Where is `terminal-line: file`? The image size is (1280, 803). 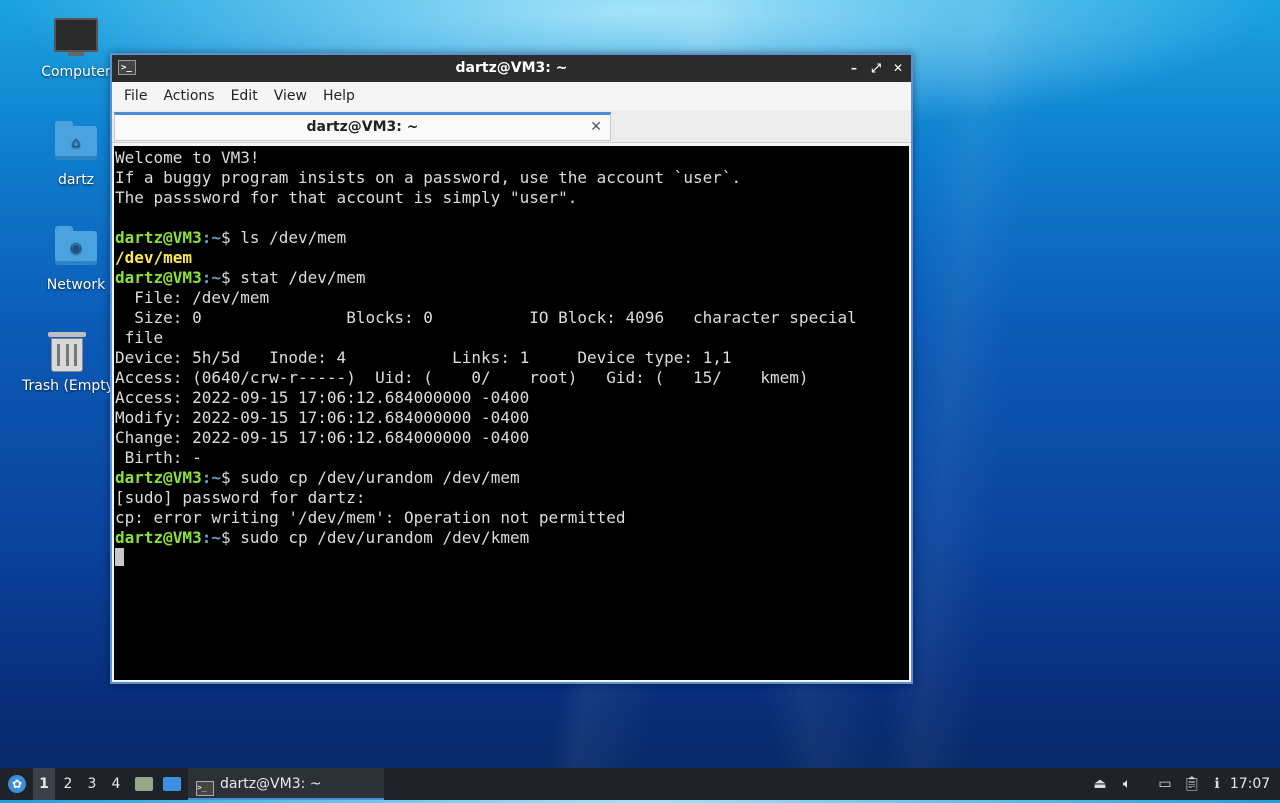
terminal-line: file is located at coordinates (139, 337).